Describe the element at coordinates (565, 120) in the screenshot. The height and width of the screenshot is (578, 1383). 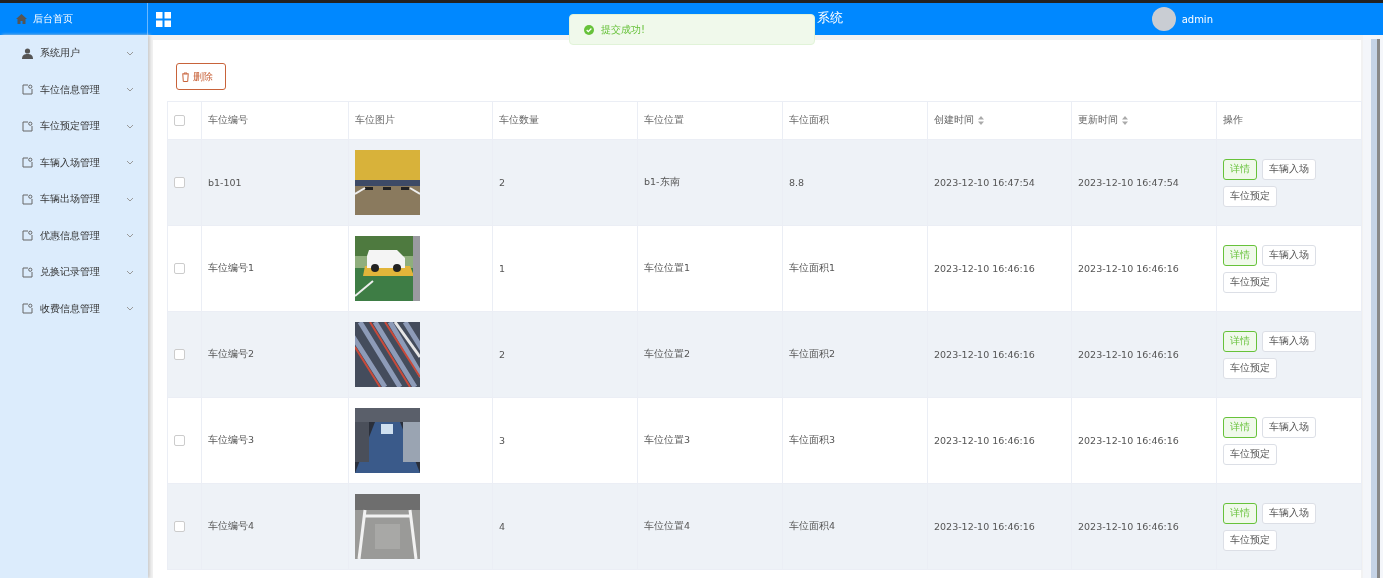
I see `column-header: 车位数量` at that location.